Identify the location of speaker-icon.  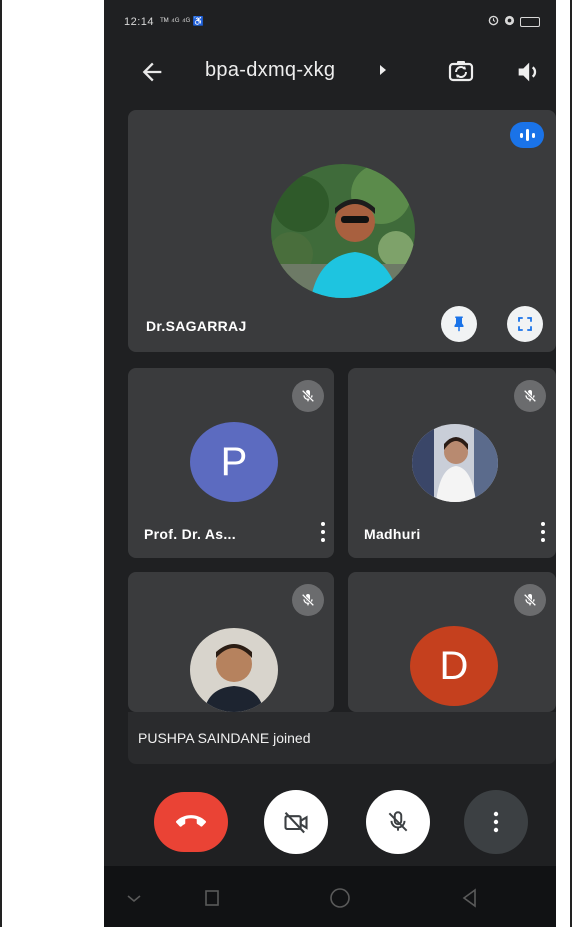
(528, 72).